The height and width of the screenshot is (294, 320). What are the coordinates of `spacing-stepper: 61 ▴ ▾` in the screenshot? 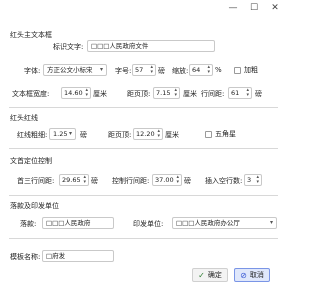 It's located at (240, 93).